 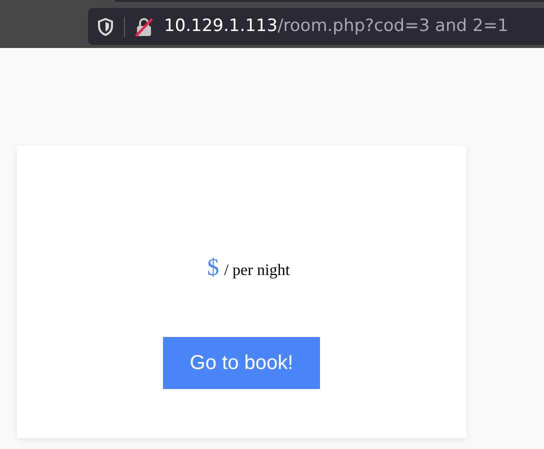 What do you see at coordinates (257, 271) in the screenshot?
I see `price-unit: / per night` at bounding box center [257, 271].